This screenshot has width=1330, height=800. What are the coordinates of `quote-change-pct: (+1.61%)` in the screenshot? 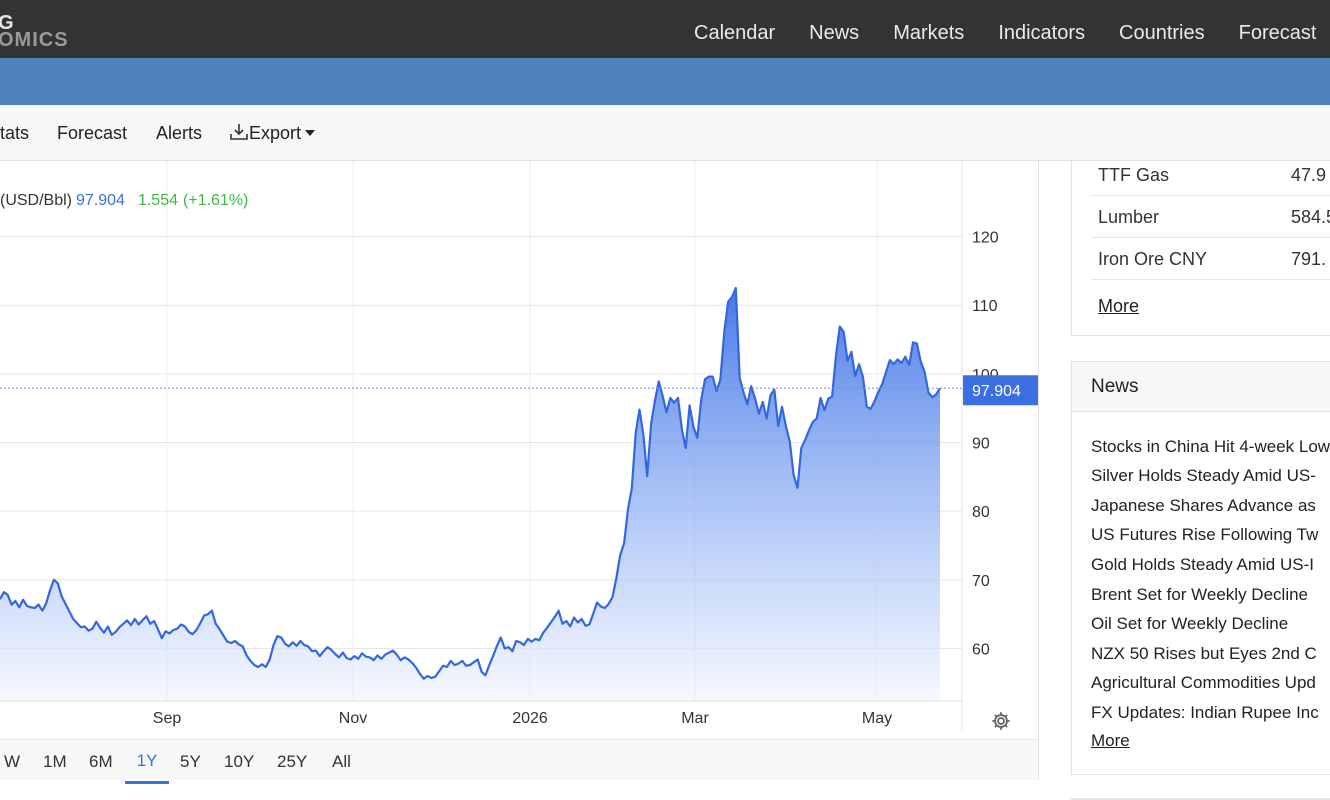 It's located at (216, 200).